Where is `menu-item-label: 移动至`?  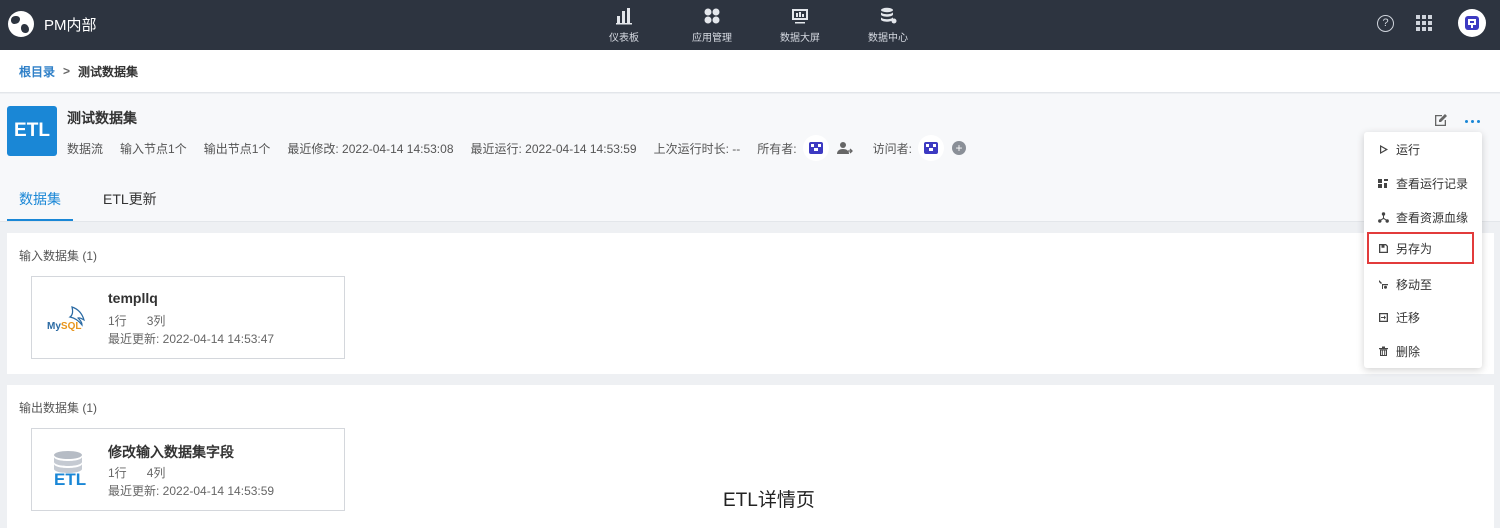 menu-item-label: 移动至 is located at coordinates (1414, 284).